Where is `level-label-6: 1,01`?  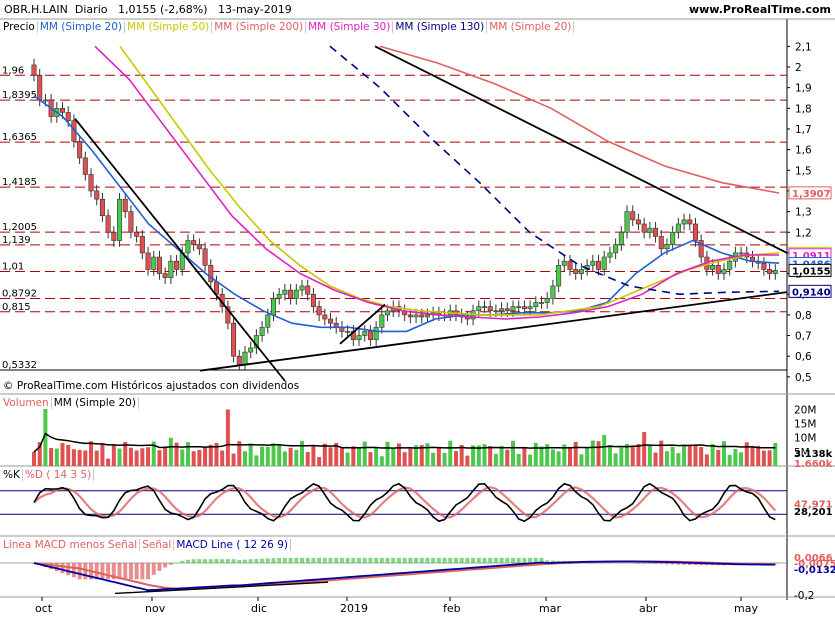 level-label-6: 1,01 is located at coordinates (13, 267).